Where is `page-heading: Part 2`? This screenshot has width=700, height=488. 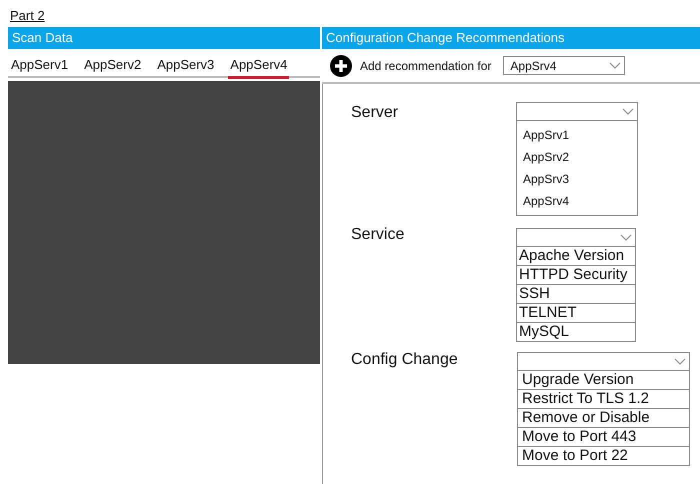 page-heading: Part 2 is located at coordinates (27, 16).